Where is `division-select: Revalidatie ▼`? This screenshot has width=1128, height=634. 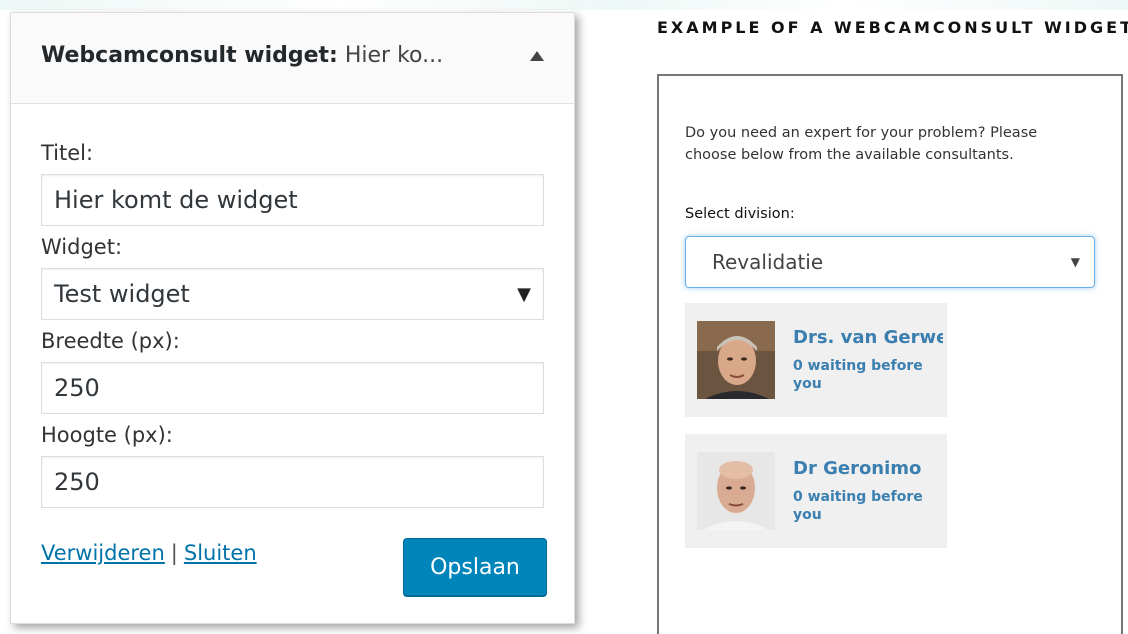 division-select: Revalidatie ▼ is located at coordinates (890, 262).